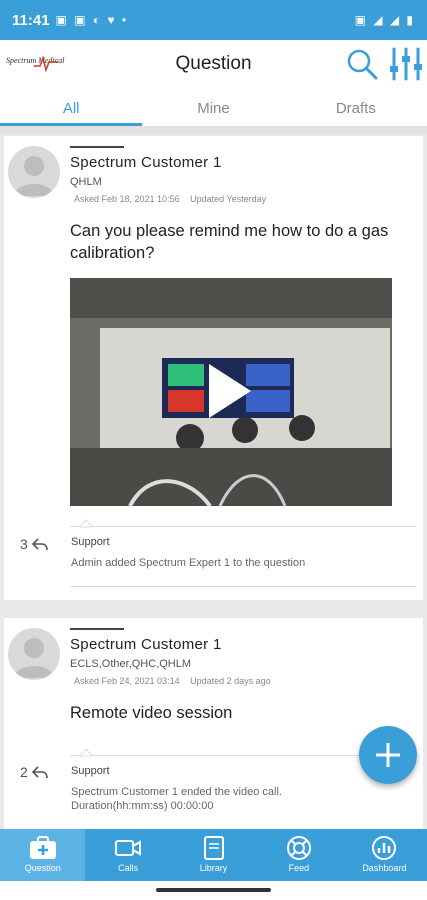 The width and height of the screenshot is (427, 900). I want to click on tab-mine: Mine, so click(213, 107).